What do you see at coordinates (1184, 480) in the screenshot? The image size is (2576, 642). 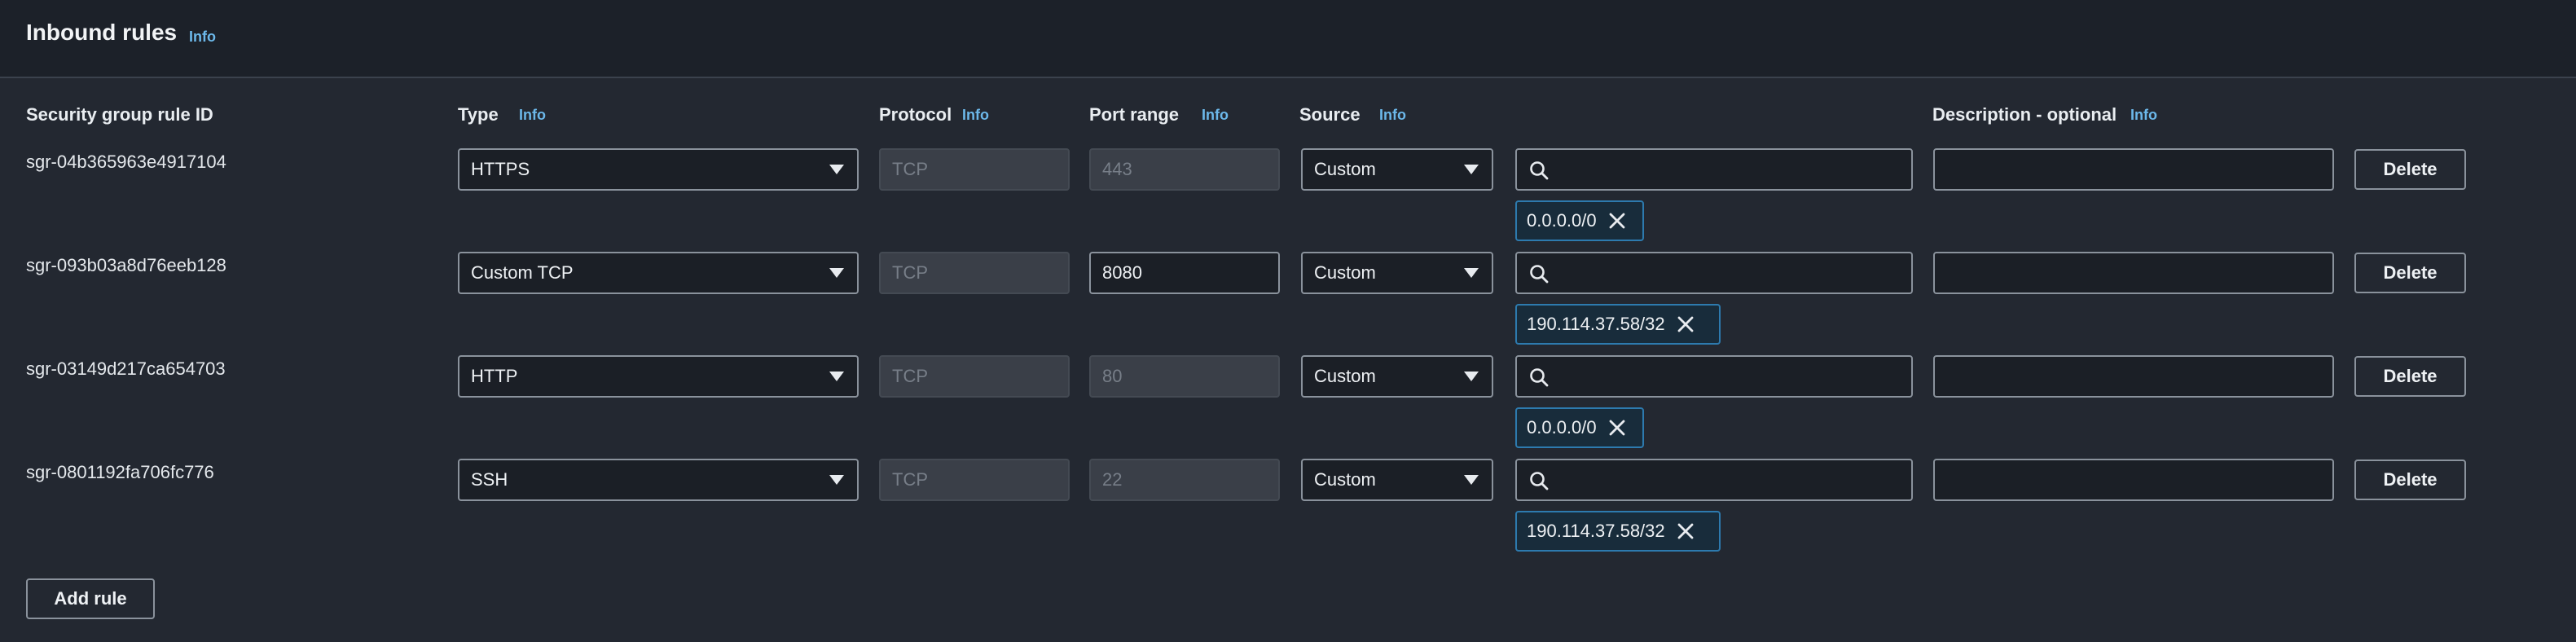 I see `port-range-field: 22` at bounding box center [1184, 480].